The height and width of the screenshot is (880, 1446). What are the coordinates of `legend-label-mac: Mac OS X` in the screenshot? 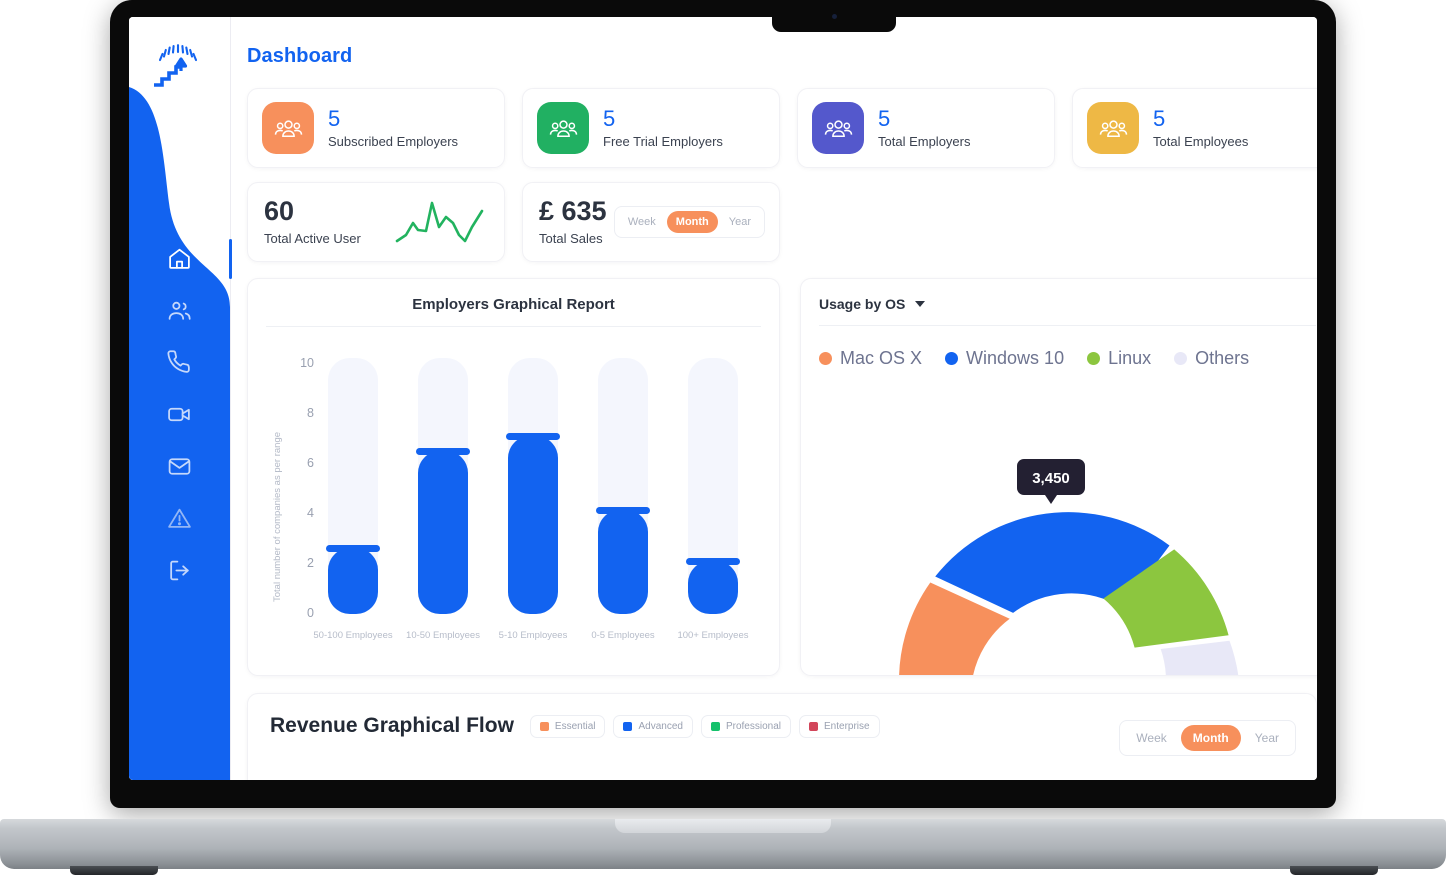 It's located at (881, 358).